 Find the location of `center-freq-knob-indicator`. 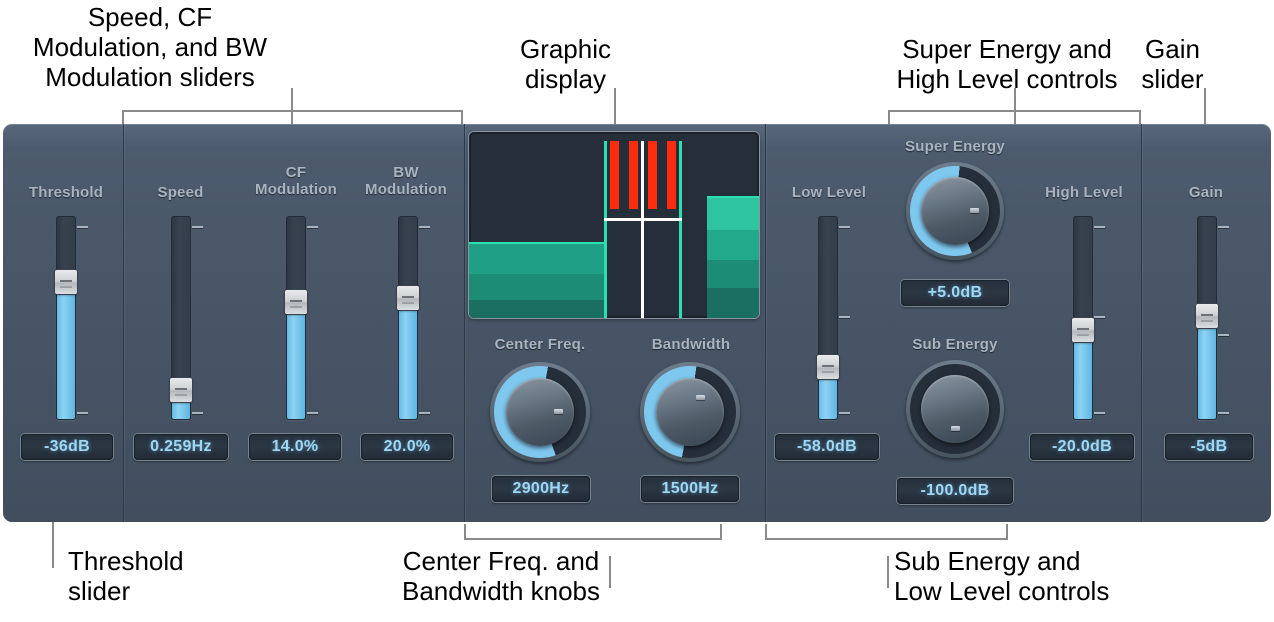

center-freq-knob-indicator is located at coordinates (558, 411).